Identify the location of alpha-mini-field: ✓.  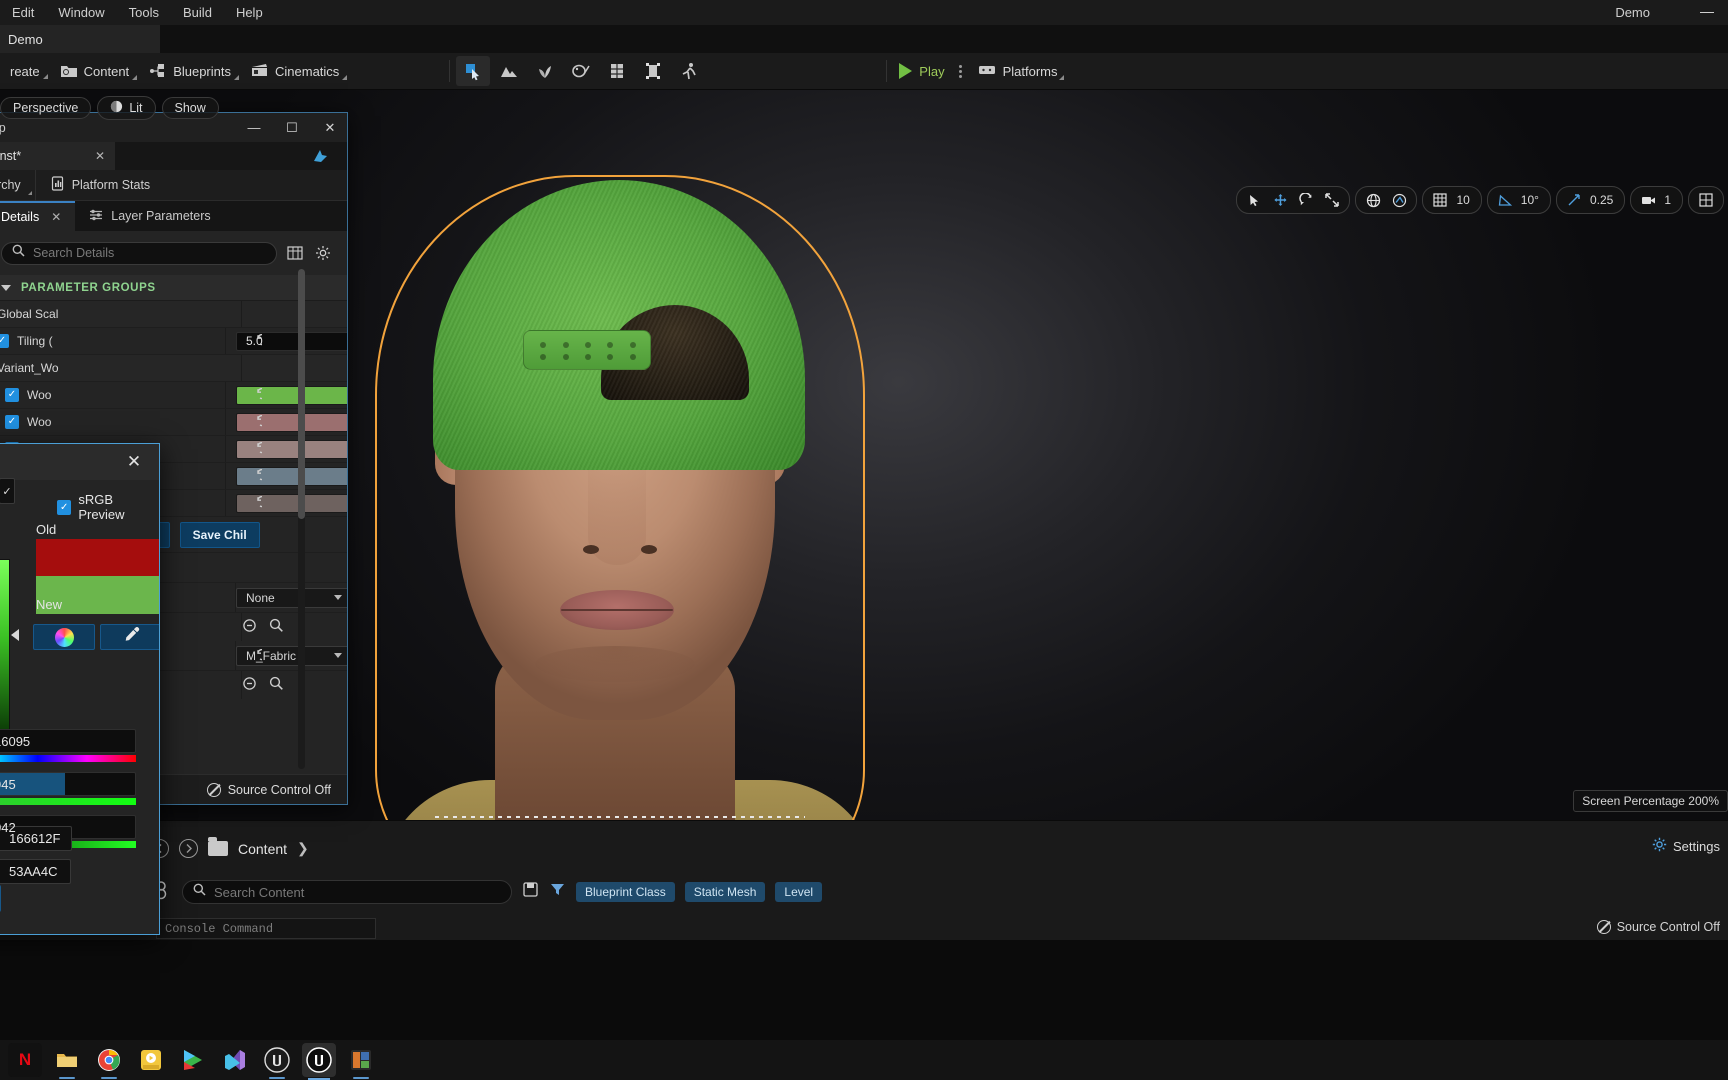
(7, 491).